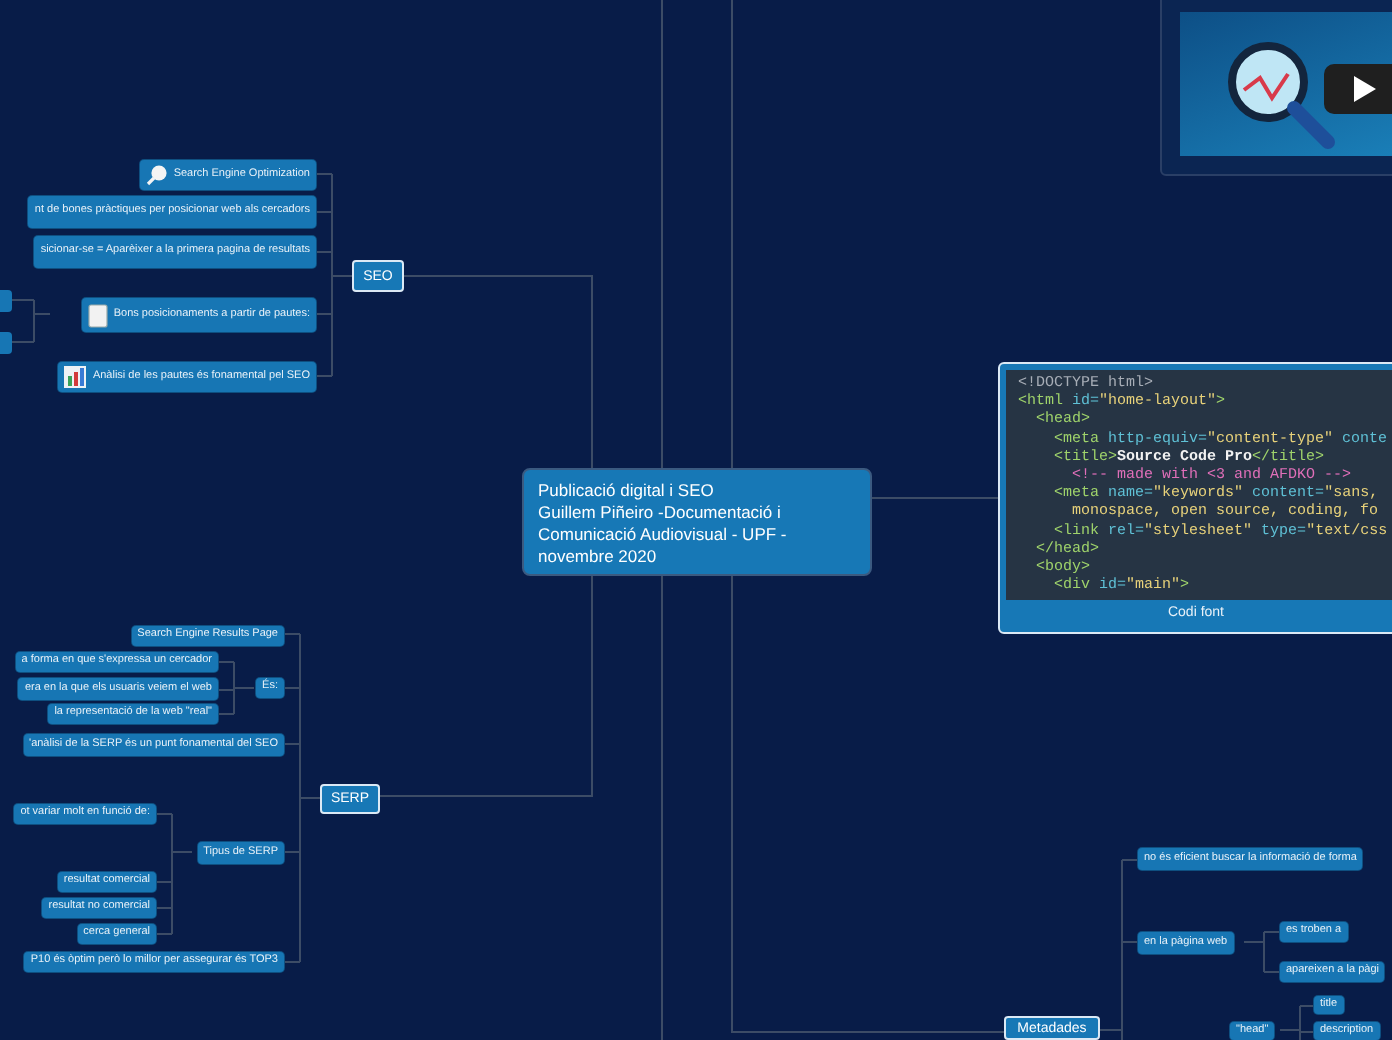 Image resolution: width=1392 pixels, height=1040 pixels. Describe the element at coordinates (1364, 89) in the screenshot. I see `play-icon` at that location.